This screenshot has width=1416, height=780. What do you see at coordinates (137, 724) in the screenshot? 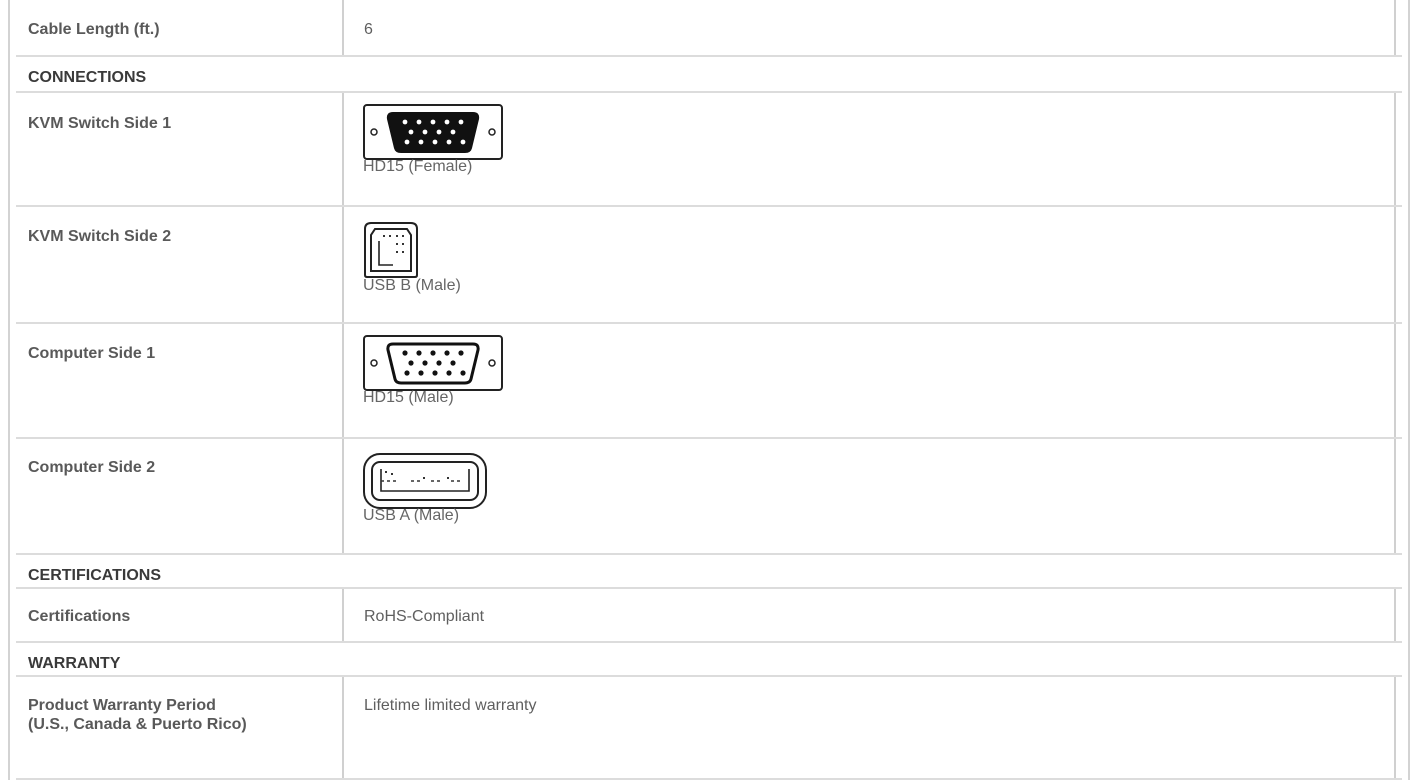
I see `spec-label-line: (U.S., Canada & Puerto Rico)` at bounding box center [137, 724].